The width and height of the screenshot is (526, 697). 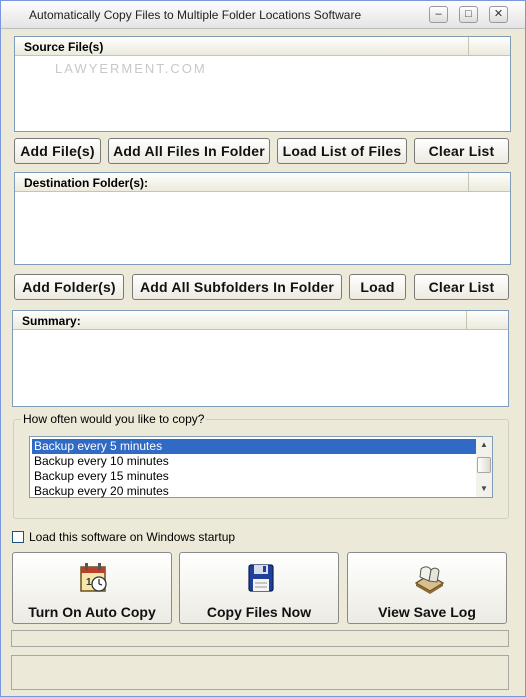 I want to click on frequency-option: Backup every 15 minutes, so click(x=254, y=476).